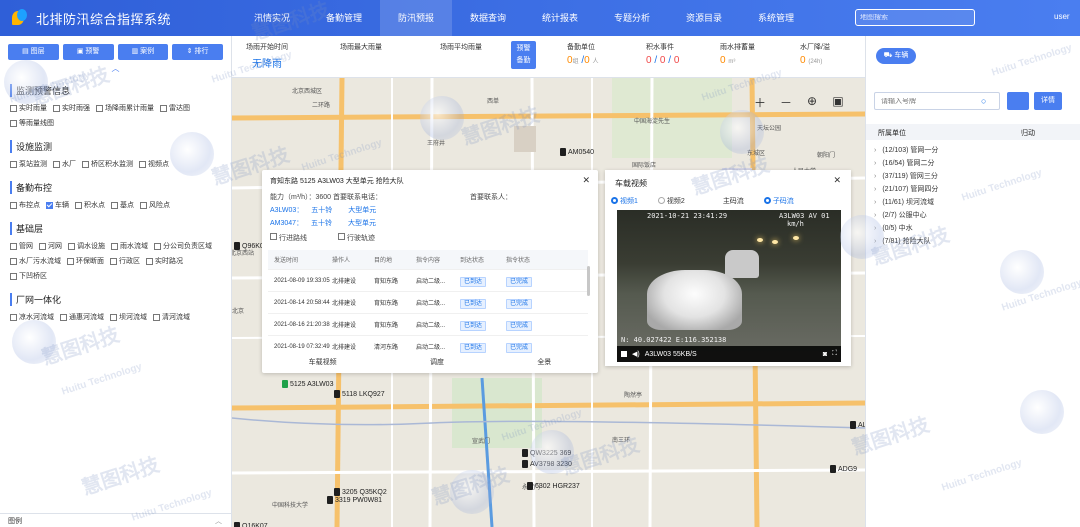 The image size is (1080, 527). I want to click on layer-option: 环保断面, so click(85, 261).